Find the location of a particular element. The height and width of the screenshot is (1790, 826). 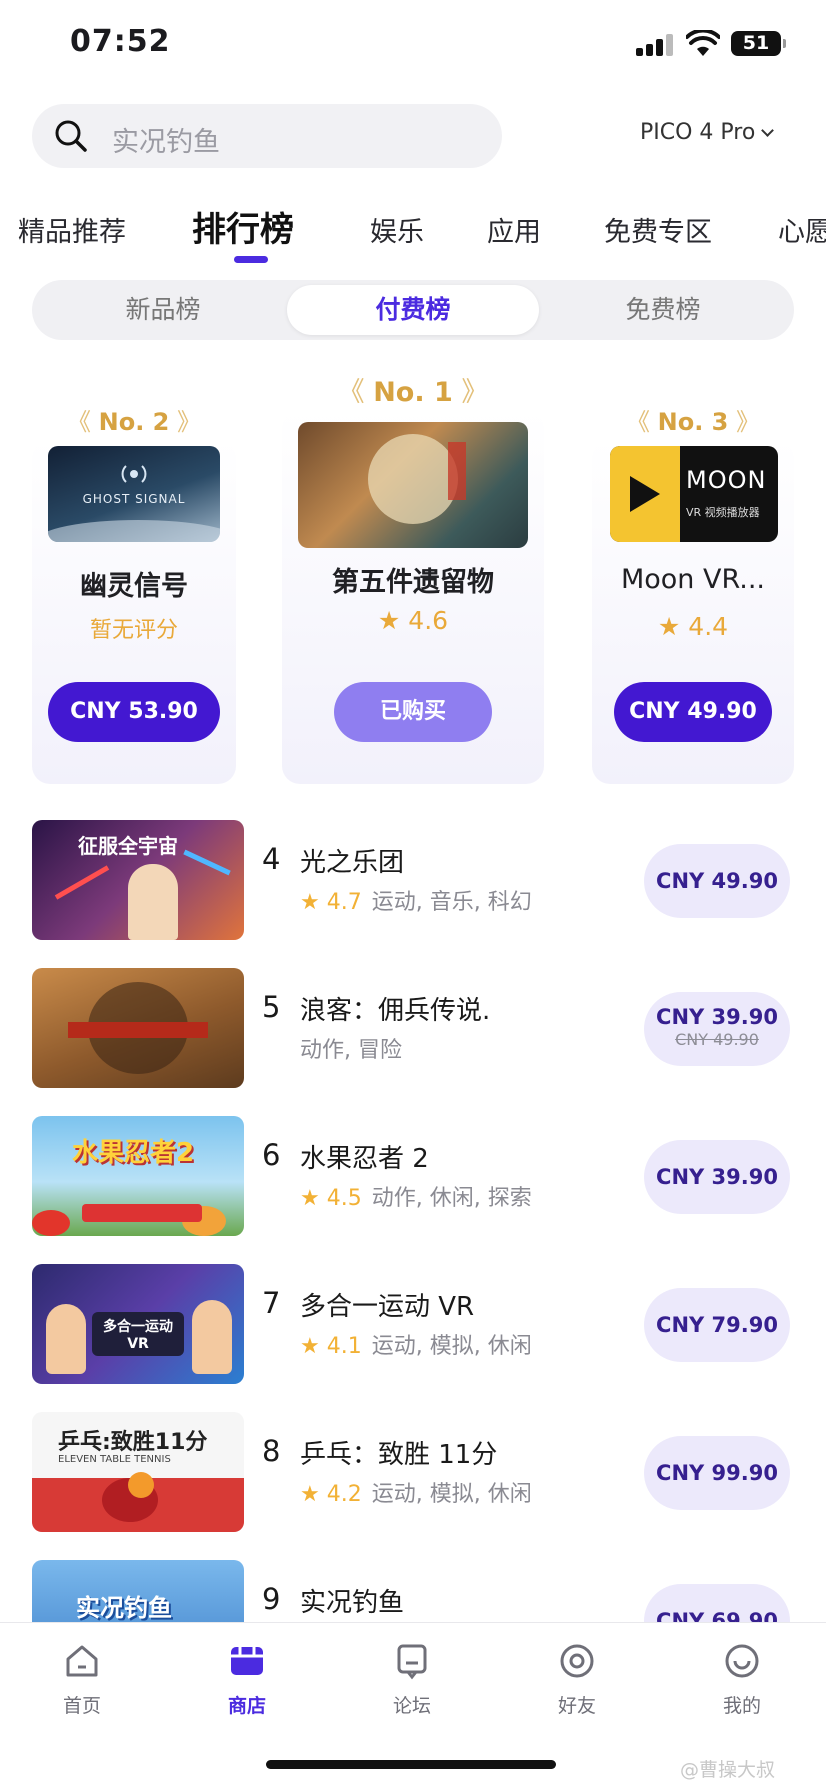

rank-badge-1: 《 No. 1 》 is located at coordinates (413, 392).